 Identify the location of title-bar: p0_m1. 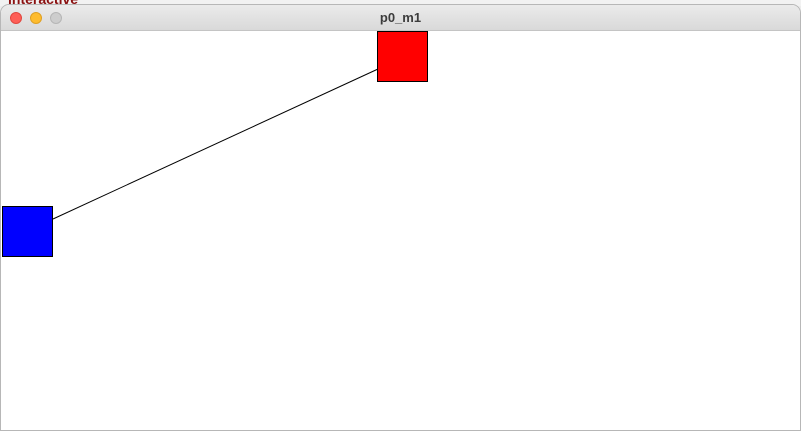
(400, 18).